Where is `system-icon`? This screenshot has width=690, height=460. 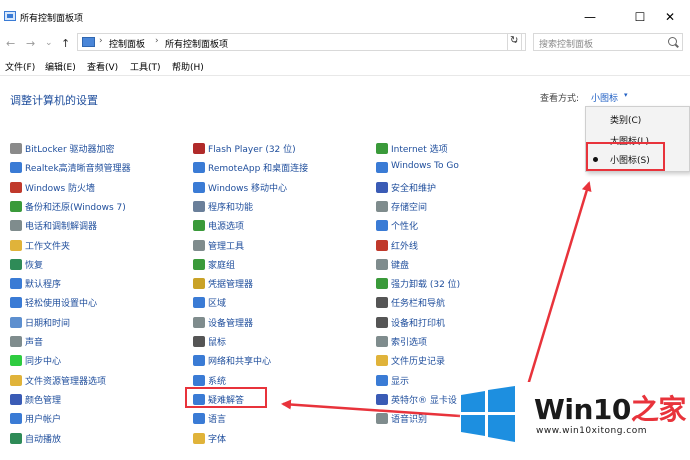 system-icon is located at coordinates (199, 380).